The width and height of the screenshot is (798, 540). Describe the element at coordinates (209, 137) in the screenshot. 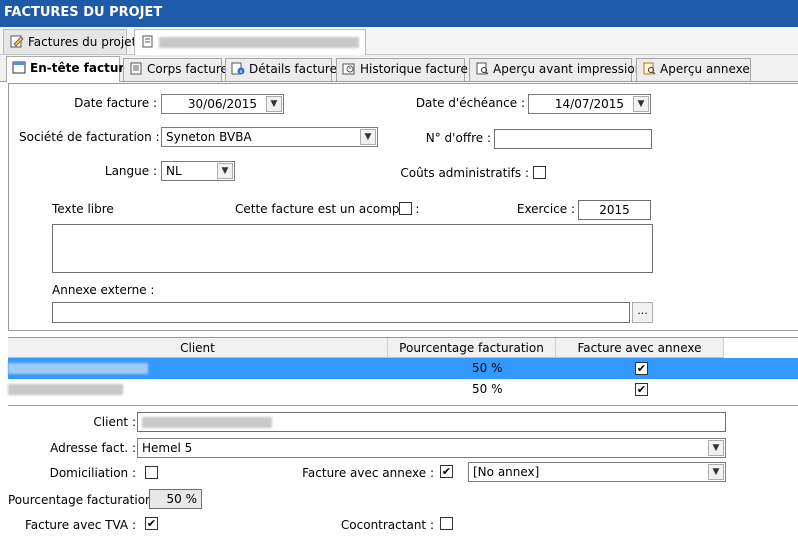

I see `societe-value: Syneton BVBA` at that location.